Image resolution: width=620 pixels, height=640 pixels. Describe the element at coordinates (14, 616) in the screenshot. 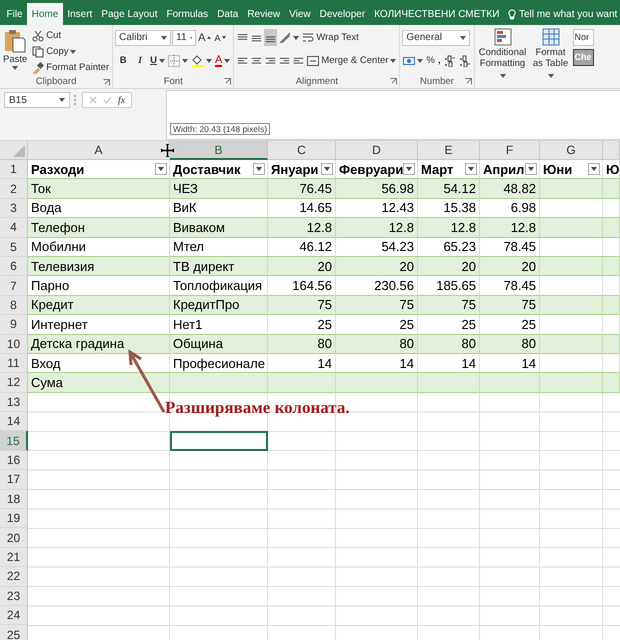

I see `row-header: 24` at that location.